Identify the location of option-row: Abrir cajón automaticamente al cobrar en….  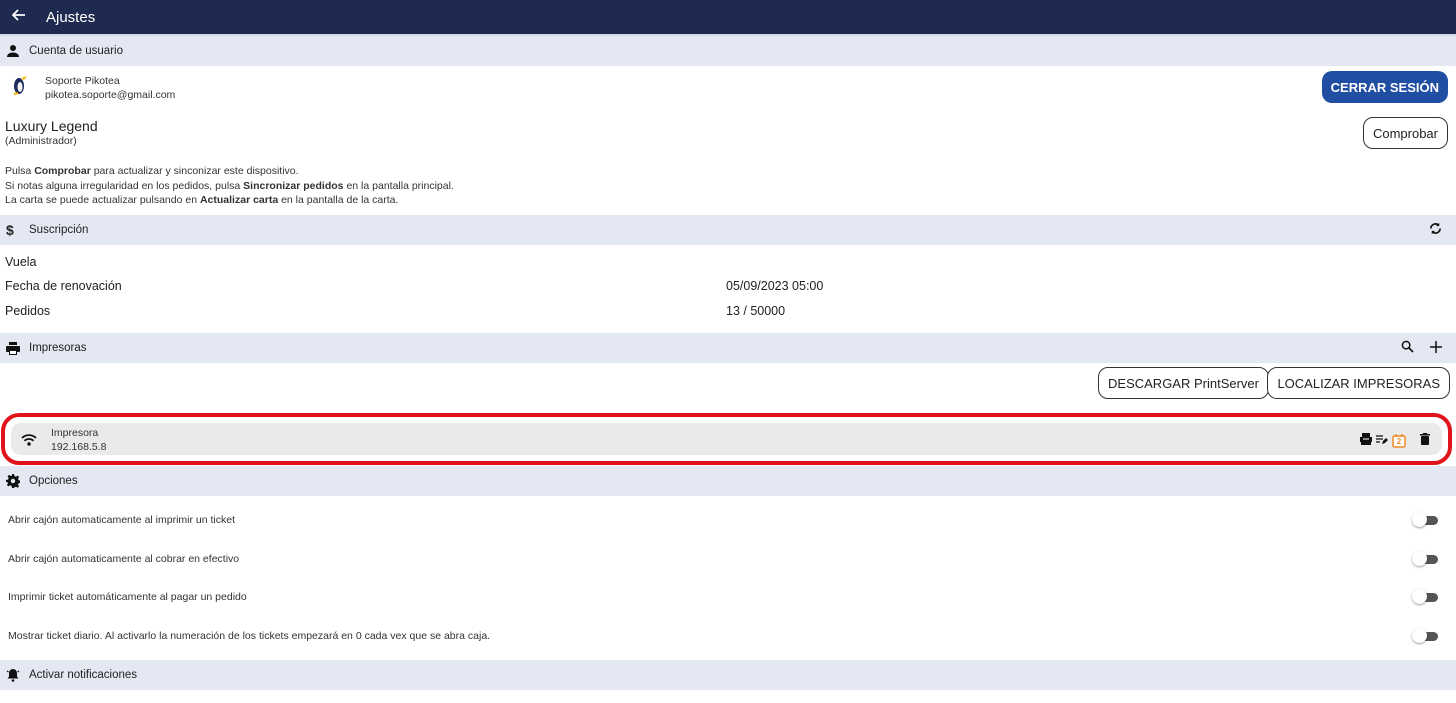
(728, 559).